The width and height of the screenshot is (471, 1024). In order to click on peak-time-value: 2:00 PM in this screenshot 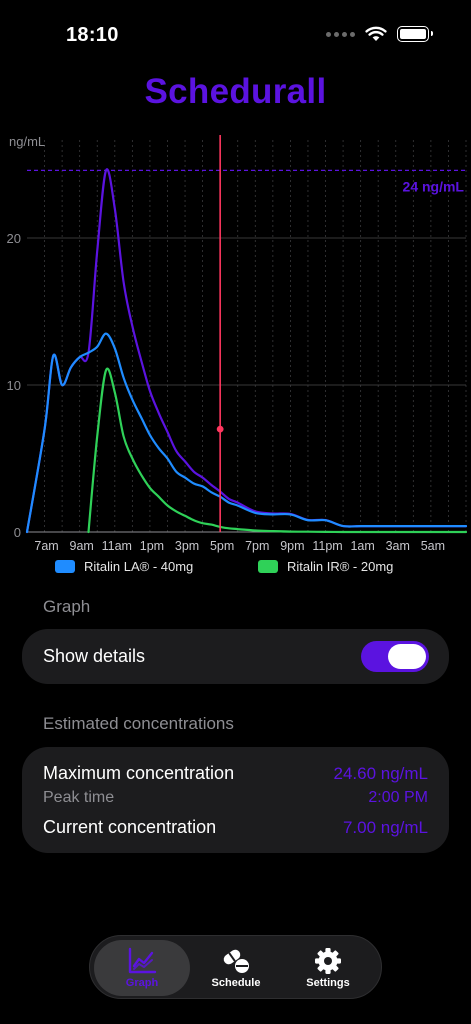, I will do `click(398, 797)`.